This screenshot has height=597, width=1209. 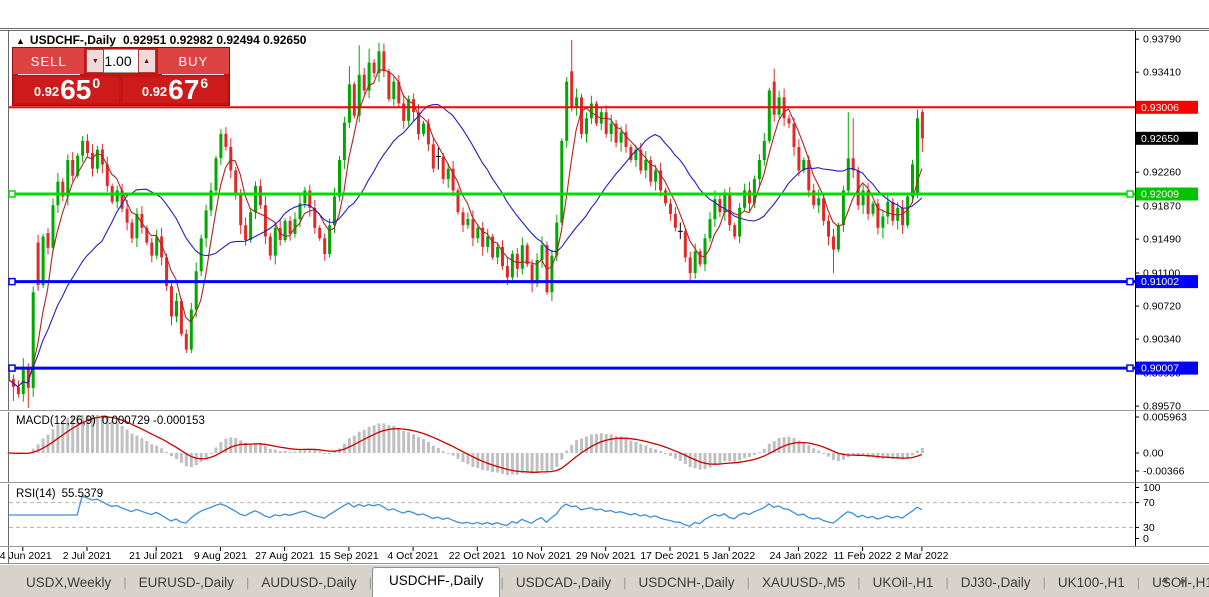 What do you see at coordinates (1160, 282) in the screenshot?
I see `svg-text: 0.91002` at bounding box center [1160, 282].